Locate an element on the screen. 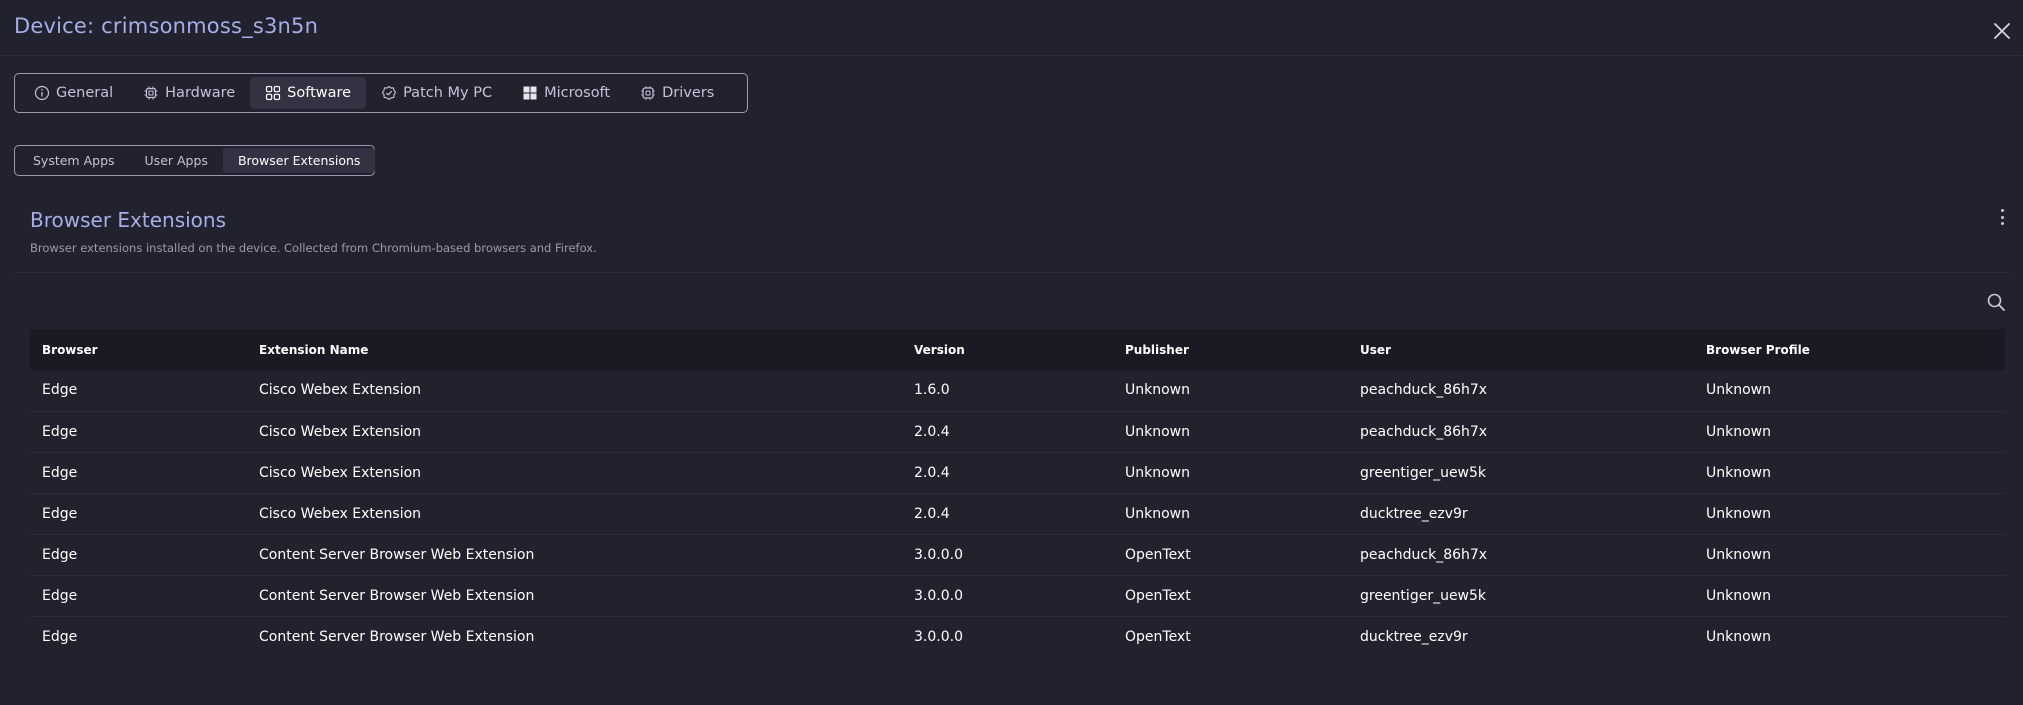  column-header-publisher: Publisher is located at coordinates (1230, 349).